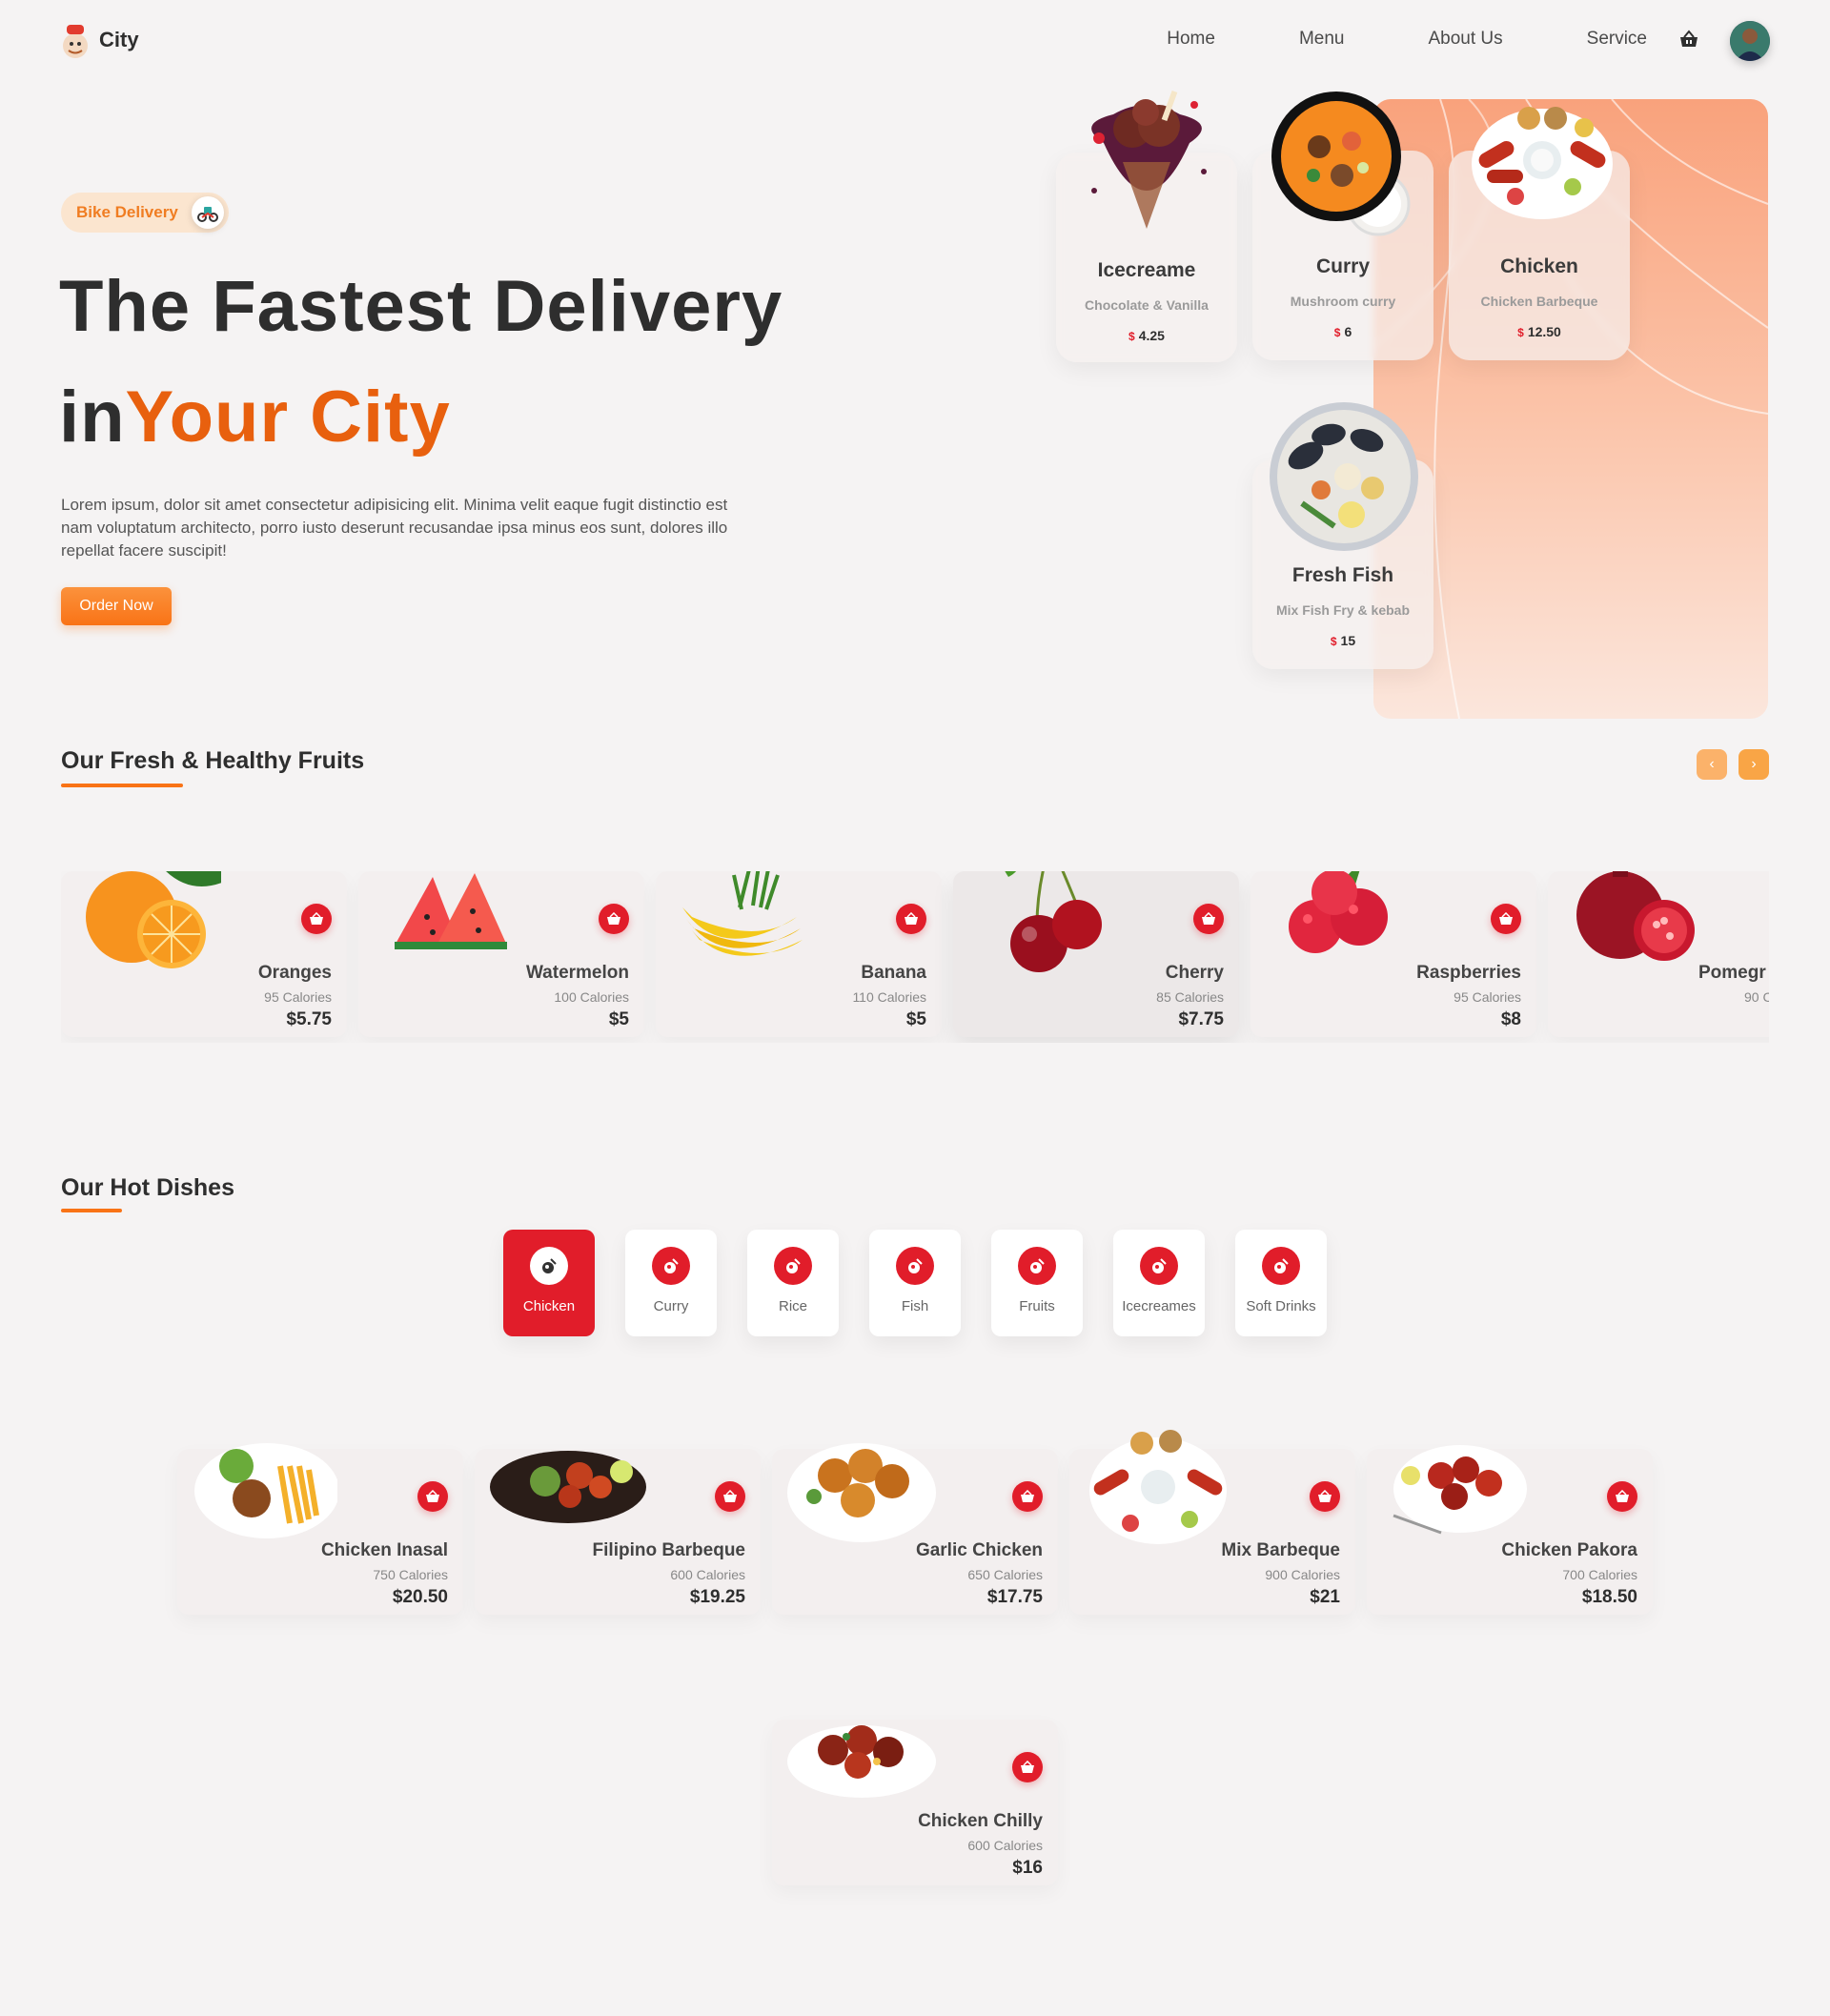  What do you see at coordinates (592, 997) in the screenshot?
I see `fruit-calories: 100 Calories` at bounding box center [592, 997].